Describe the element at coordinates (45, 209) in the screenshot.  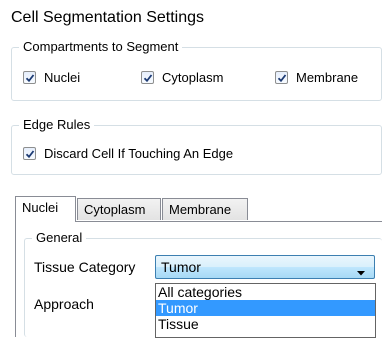
I see `tab-nuclei: Nuclei` at that location.